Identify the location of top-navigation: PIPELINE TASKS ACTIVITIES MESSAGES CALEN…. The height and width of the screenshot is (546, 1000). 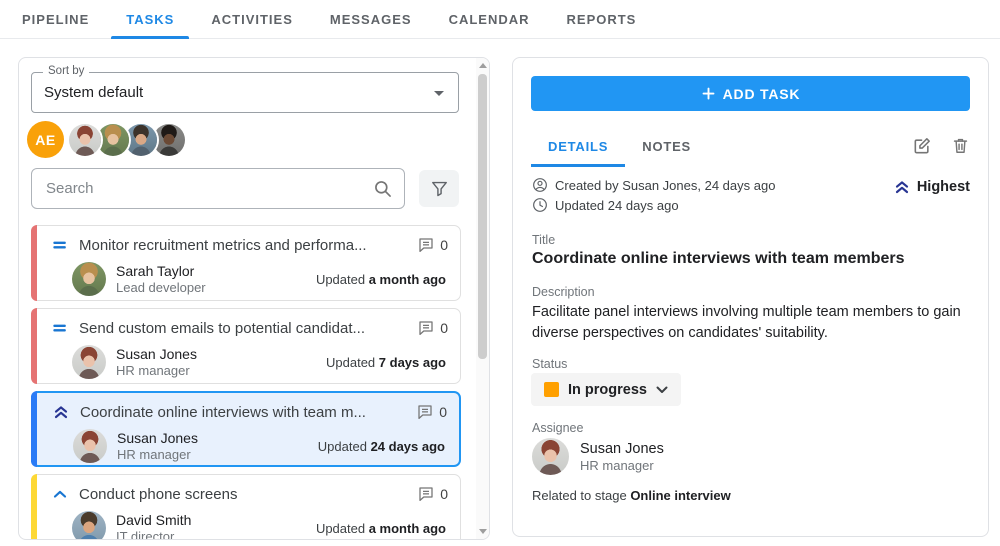
(500, 19).